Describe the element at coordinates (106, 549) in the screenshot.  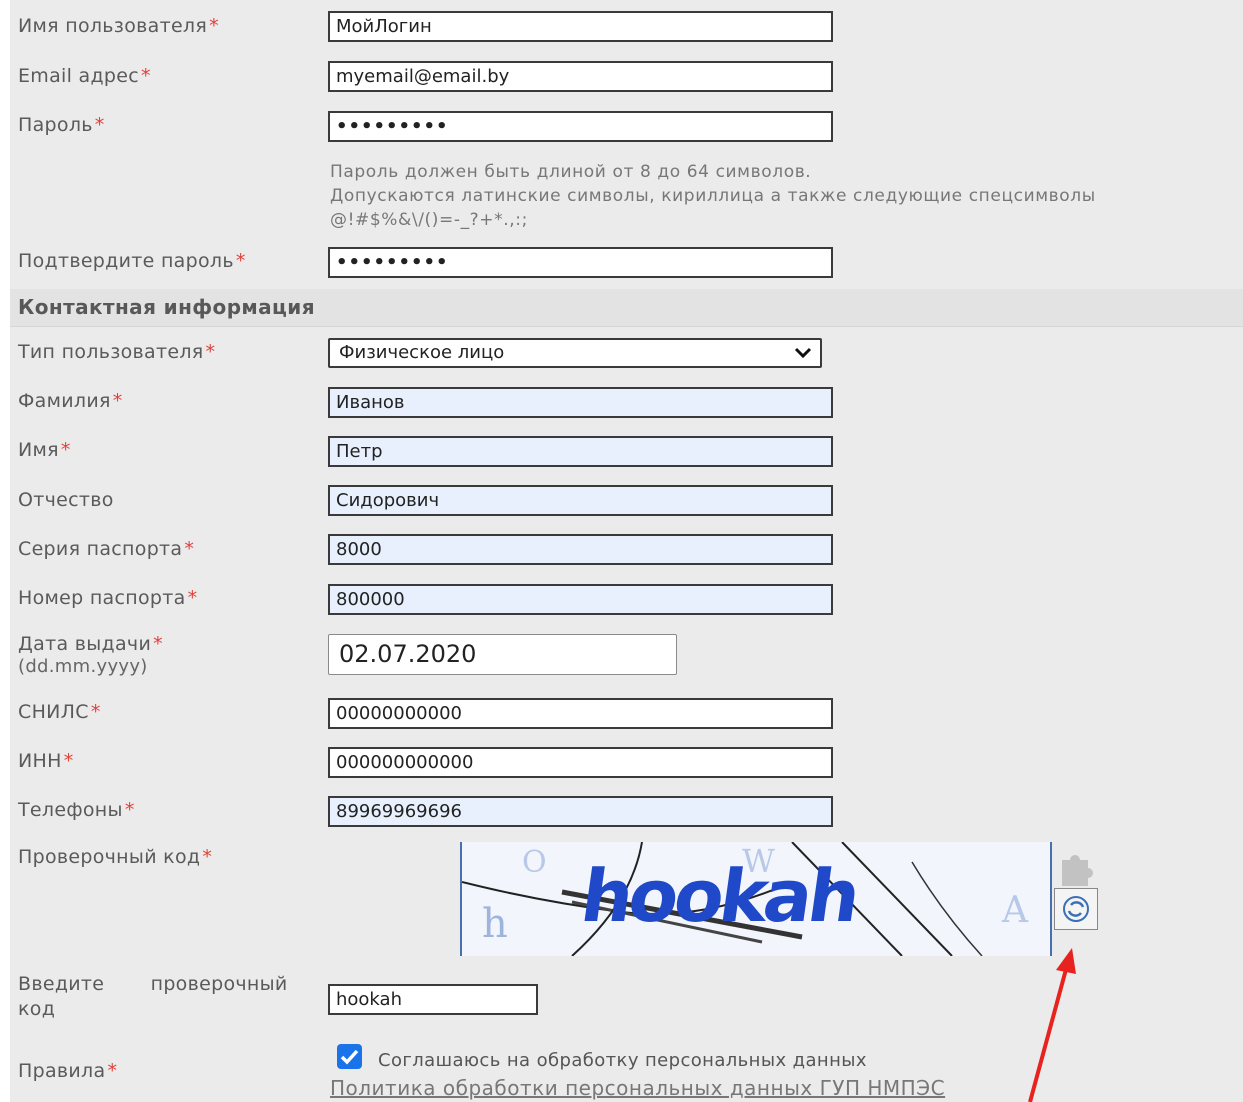
I see `passport-series-label: Серия паспорта *` at that location.